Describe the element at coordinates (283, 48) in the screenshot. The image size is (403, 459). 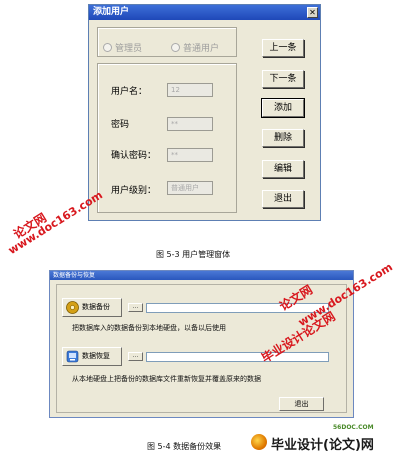
I see `prev-button: 上一条` at that location.